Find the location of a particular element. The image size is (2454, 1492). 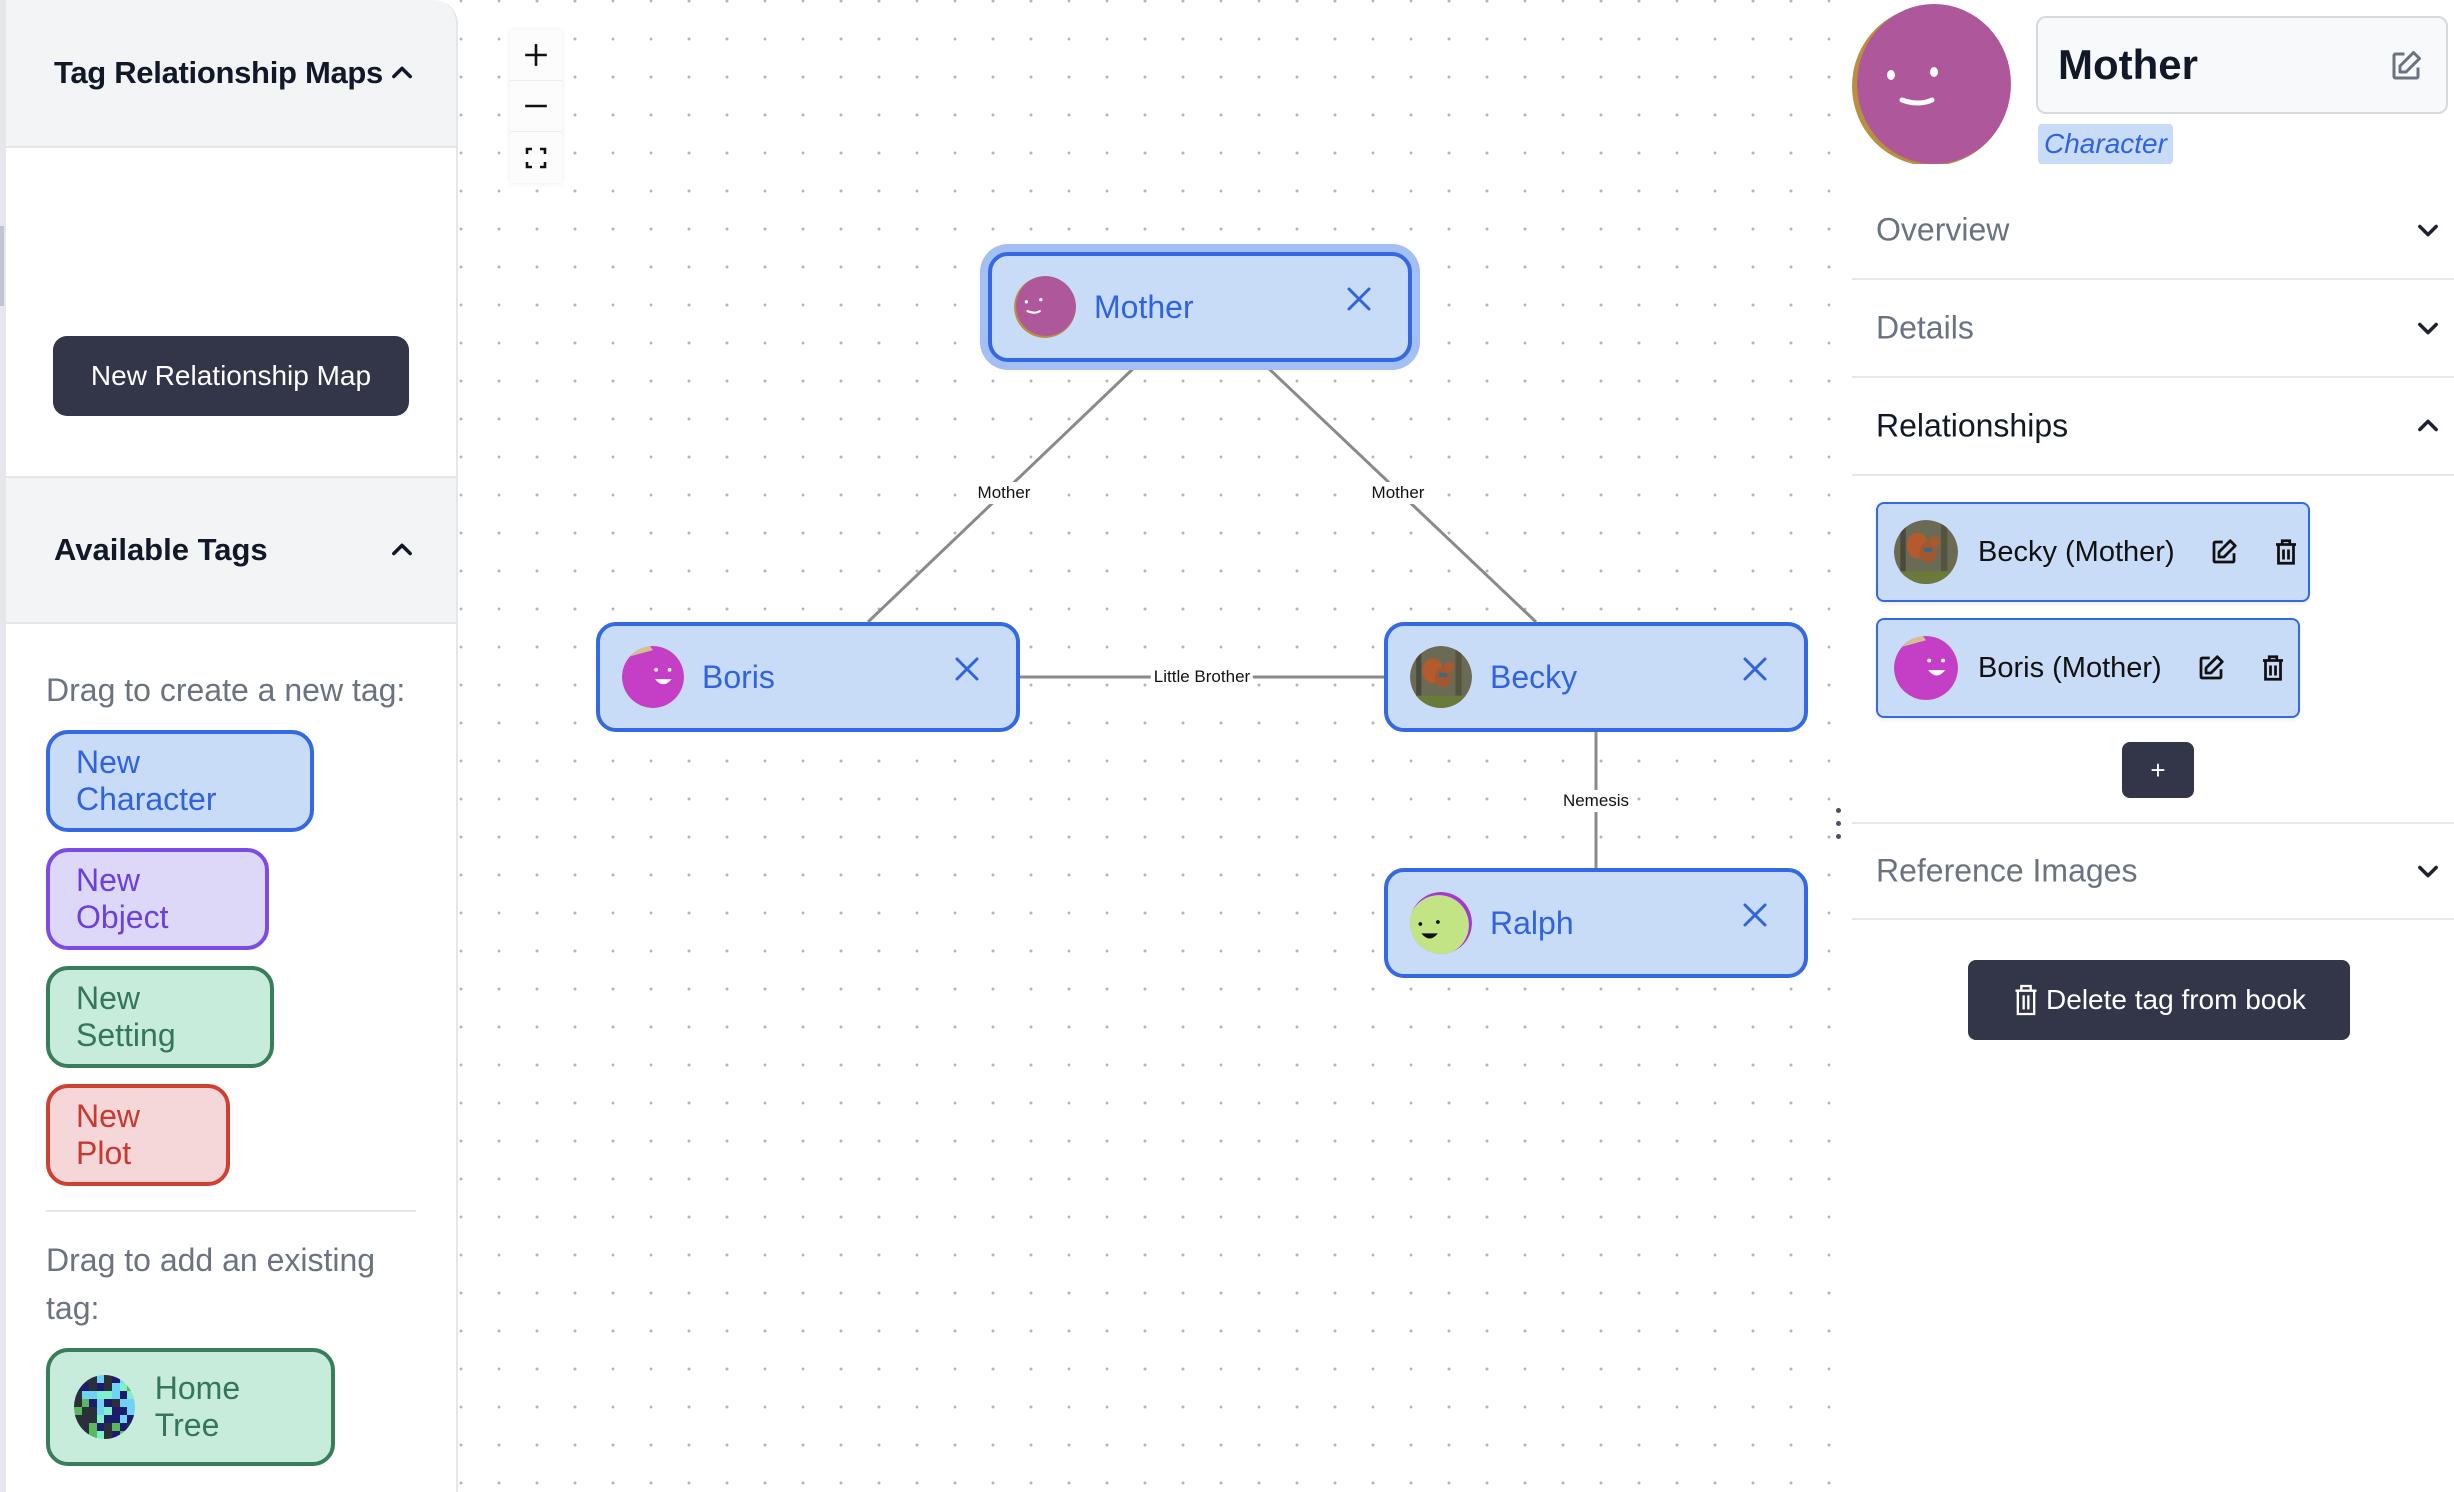

relationship-item: Becky (Mother) is located at coordinates (2093, 552).